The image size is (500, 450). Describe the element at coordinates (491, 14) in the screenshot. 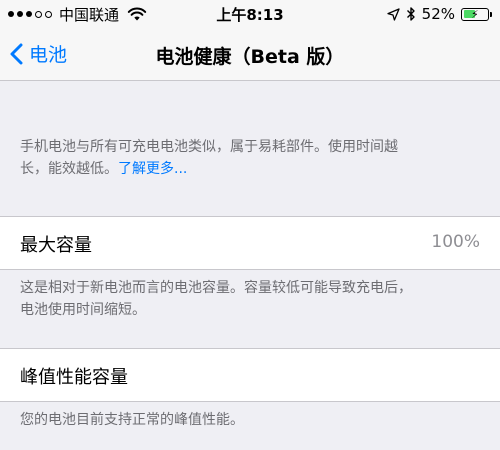

I see `battery-tip` at that location.